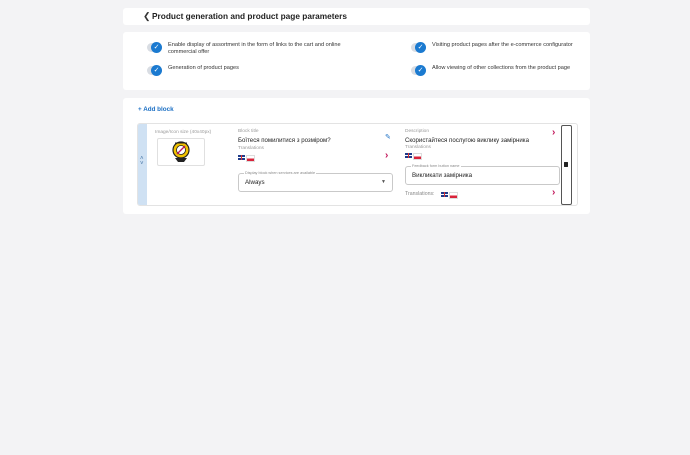 The width and height of the screenshot is (690, 455). Describe the element at coordinates (417, 131) in the screenshot. I see `description-label: Description` at that location.